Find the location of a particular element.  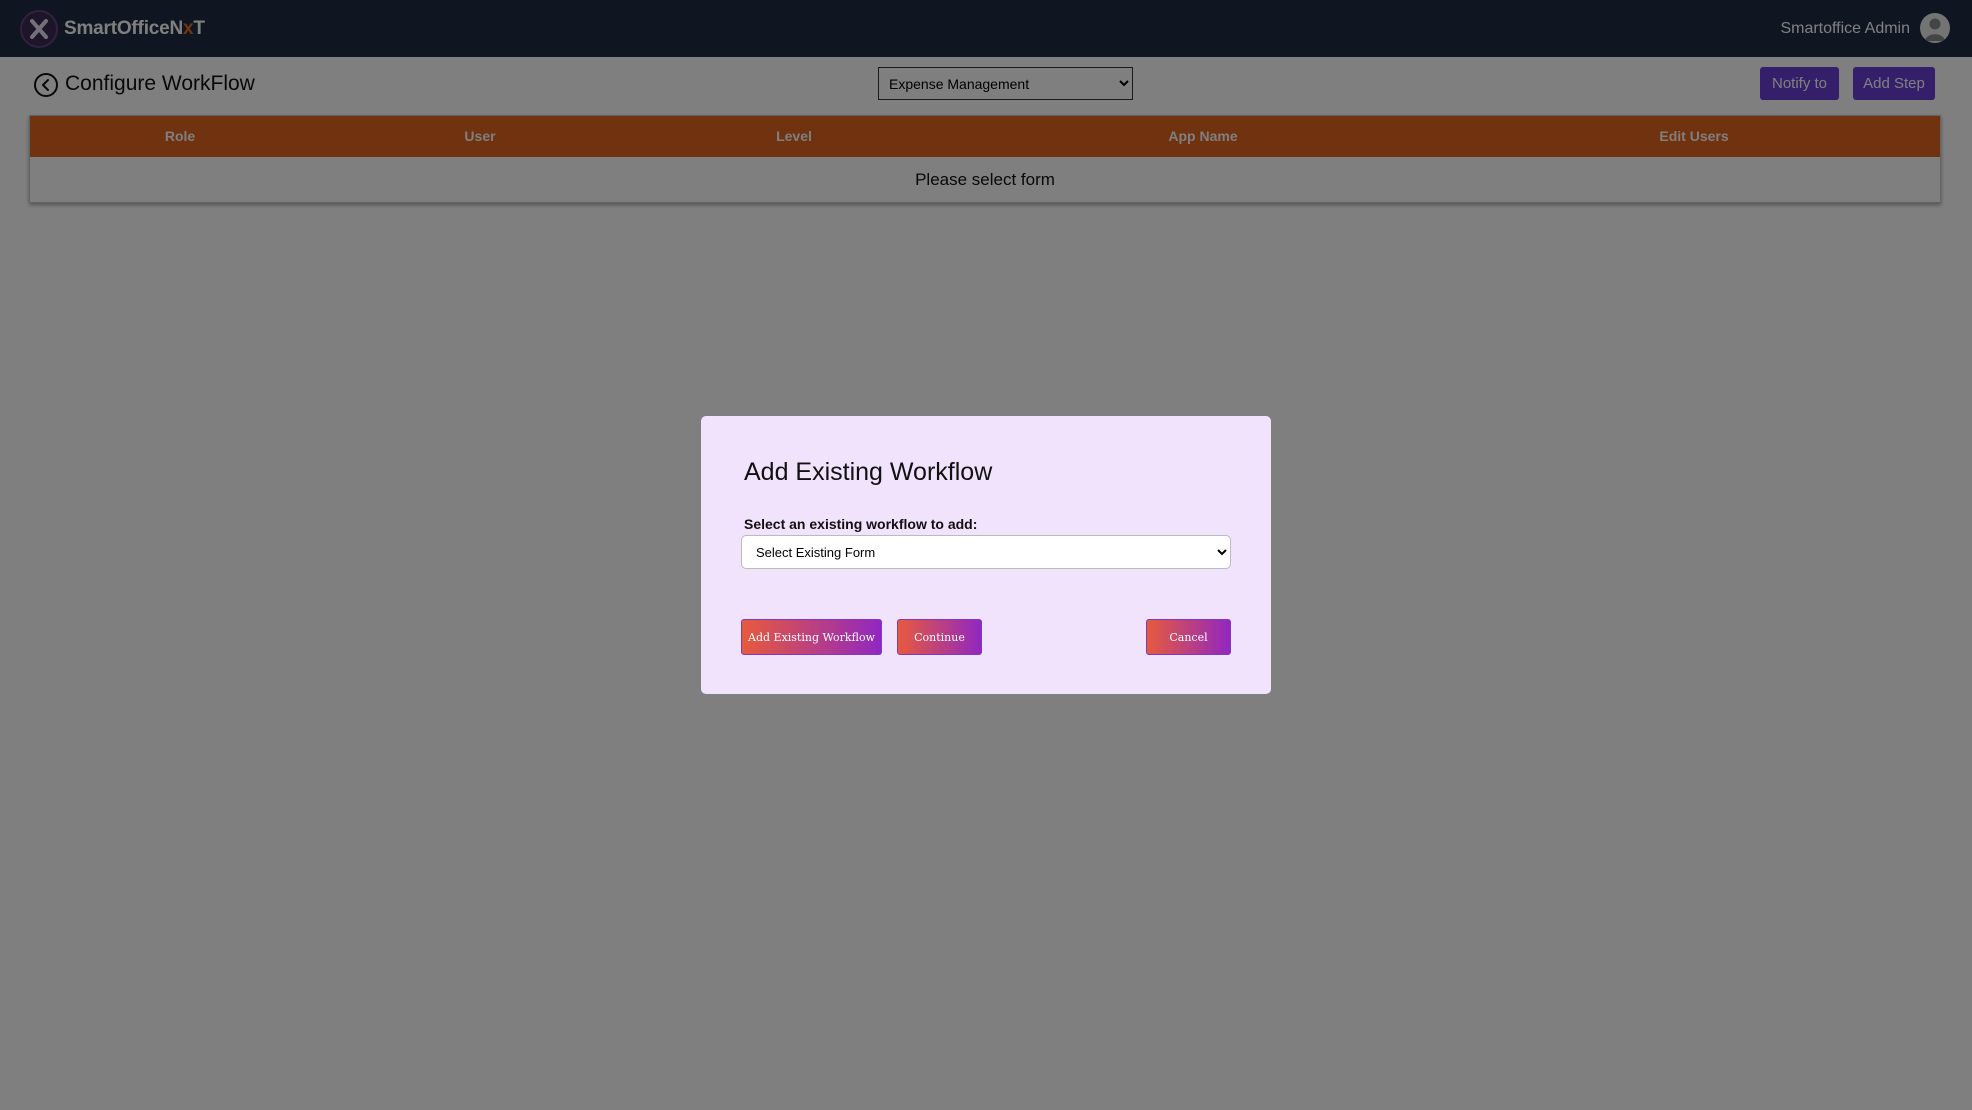

add-existing-workflow-button: Add Existing Workflow is located at coordinates (811, 637).